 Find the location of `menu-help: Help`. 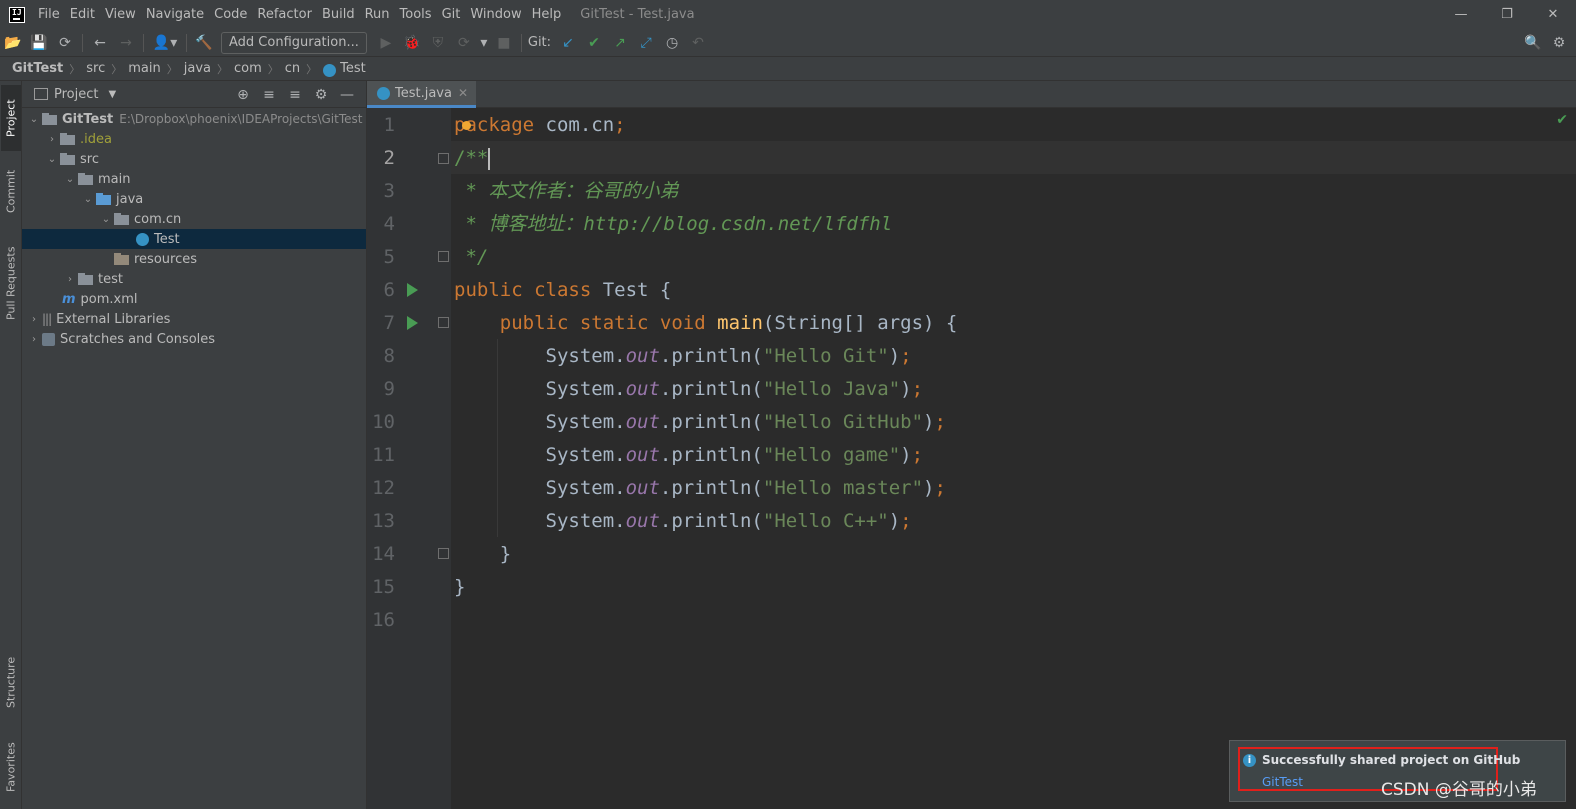

menu-help: Help is located at coordinates (547, 14).